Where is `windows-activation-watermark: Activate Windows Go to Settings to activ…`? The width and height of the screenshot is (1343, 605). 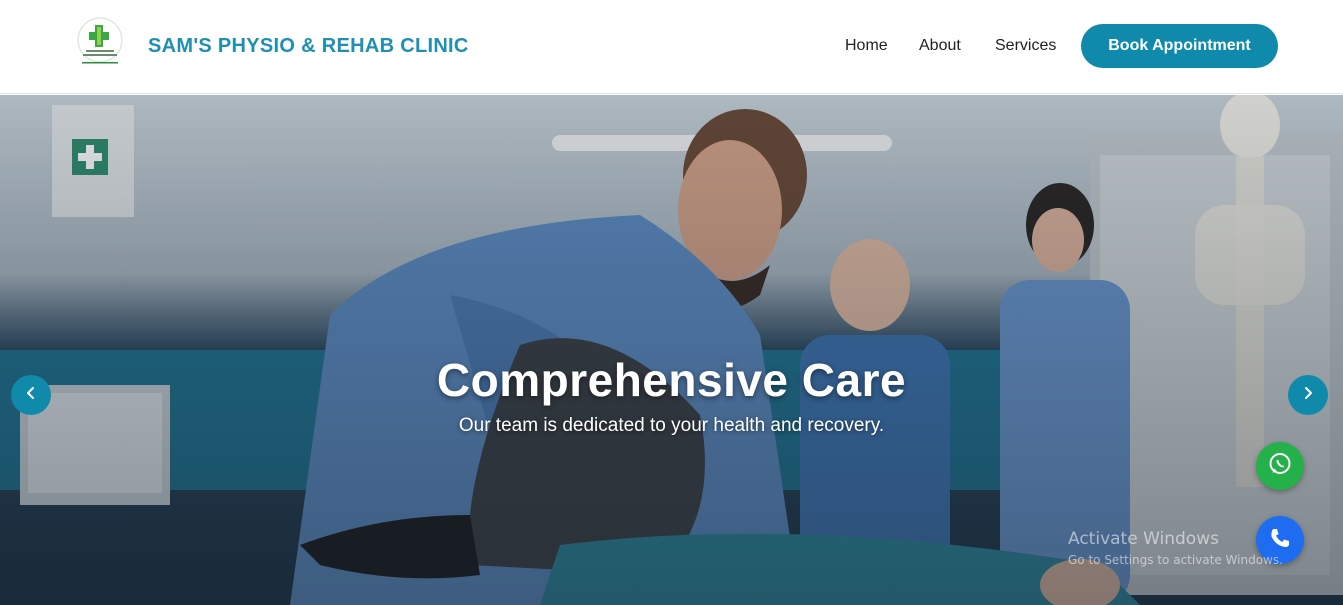
windows-activation-watermark: Activate Windows Go to Settings to activ… is located at coordinates (1175, 548).